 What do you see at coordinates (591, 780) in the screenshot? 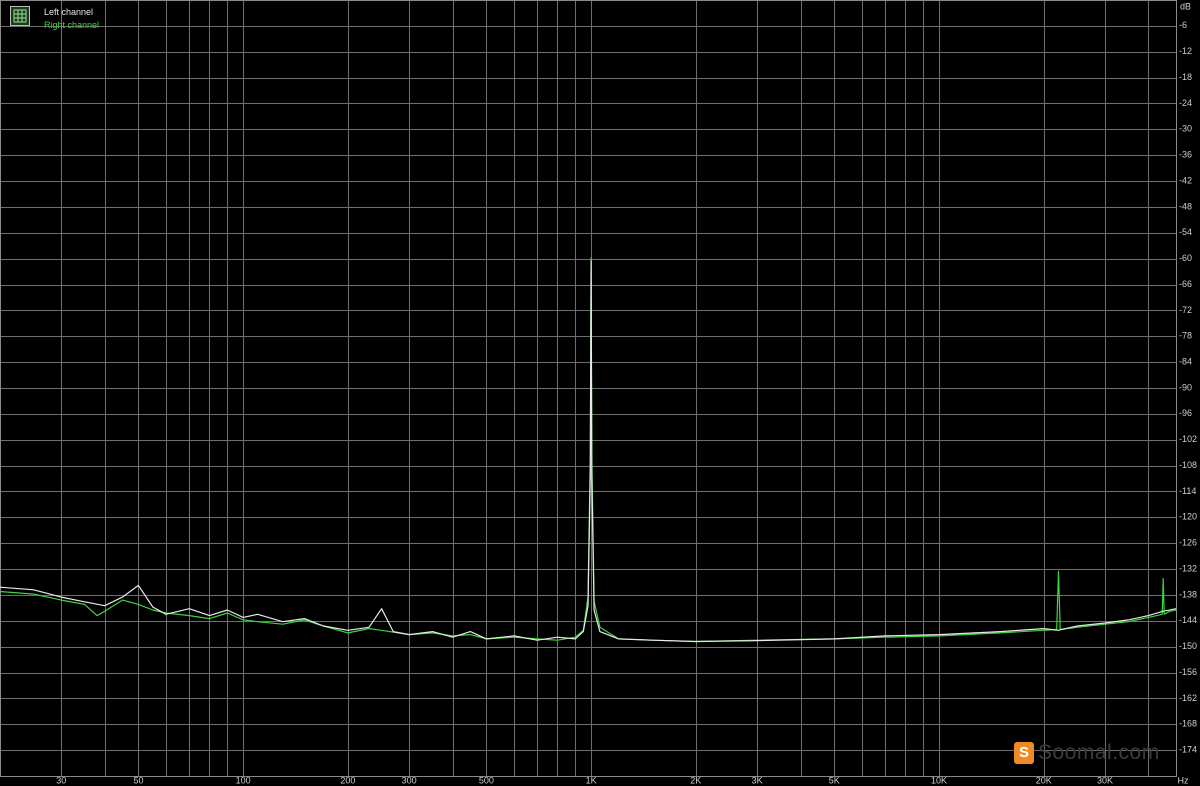
I see `x-tick-label: 1K` at bounding box center [591, 780].